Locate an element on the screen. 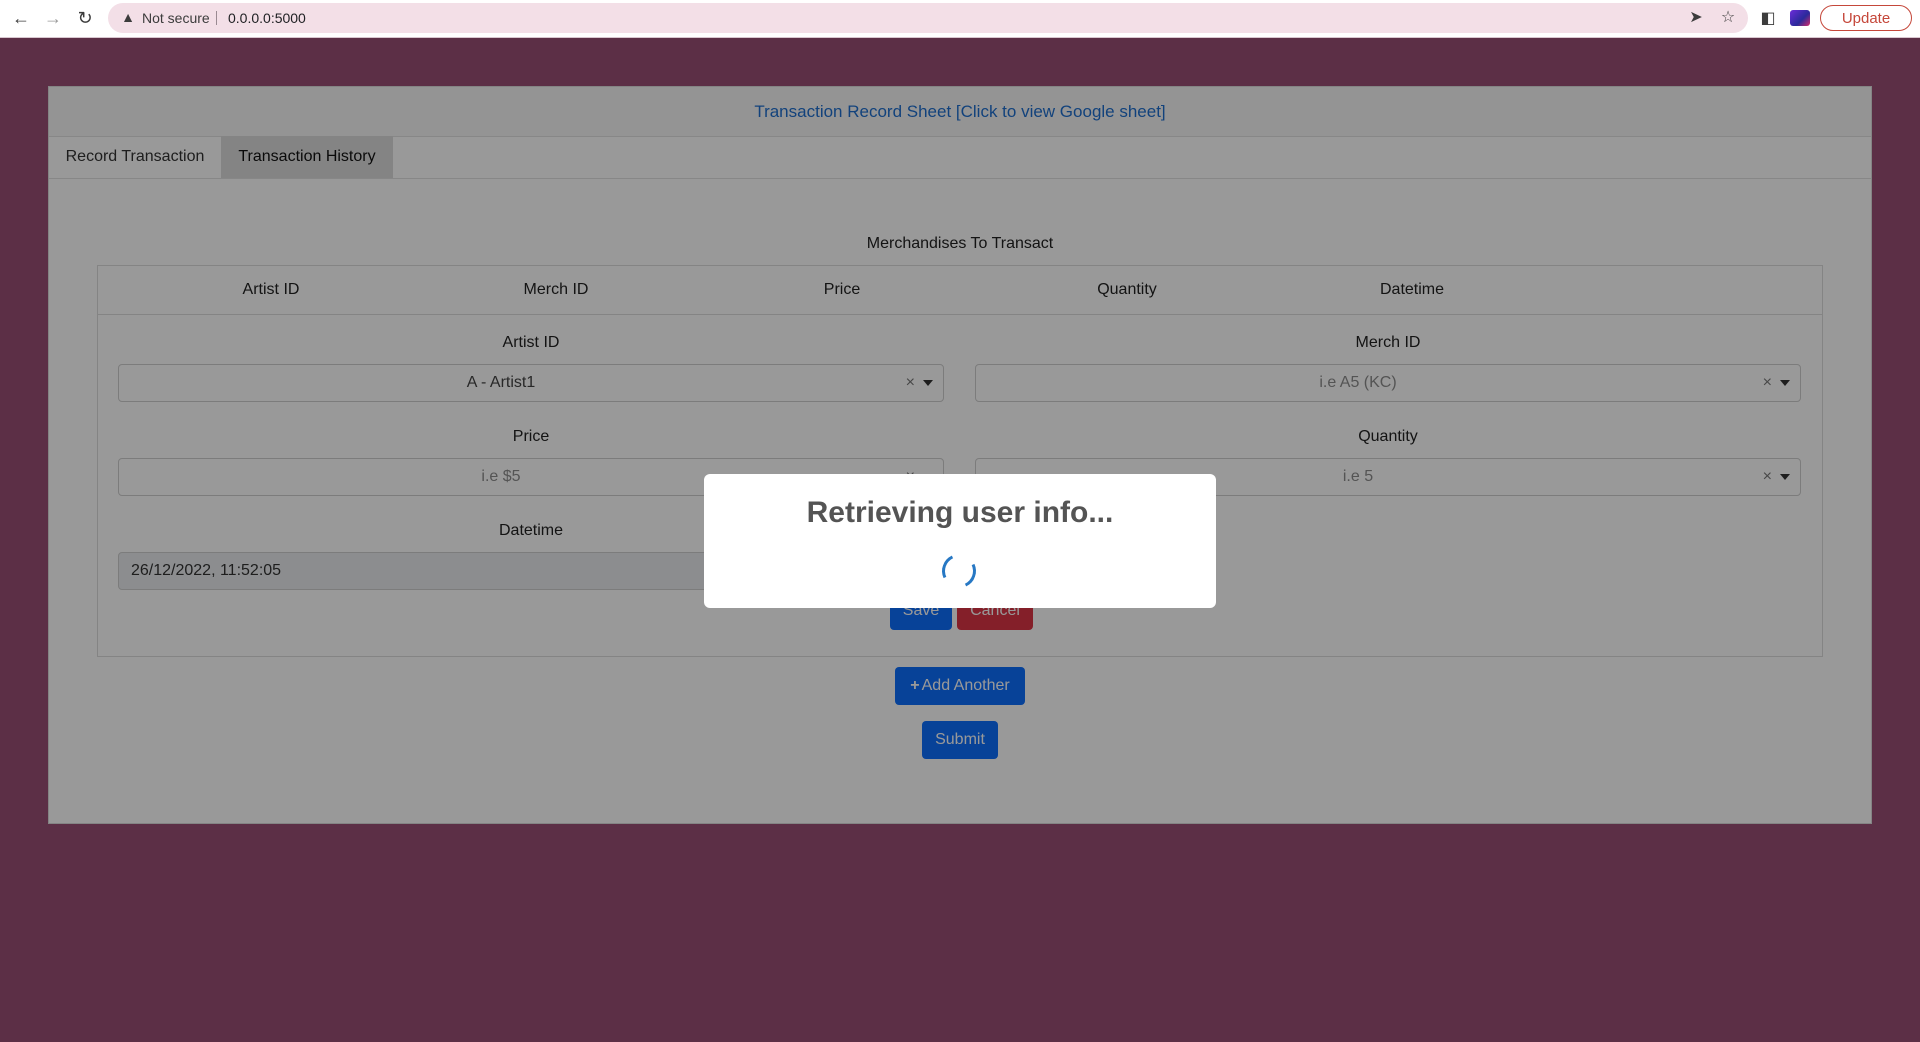  update-button: Update is located at coordinates (1866, 18).